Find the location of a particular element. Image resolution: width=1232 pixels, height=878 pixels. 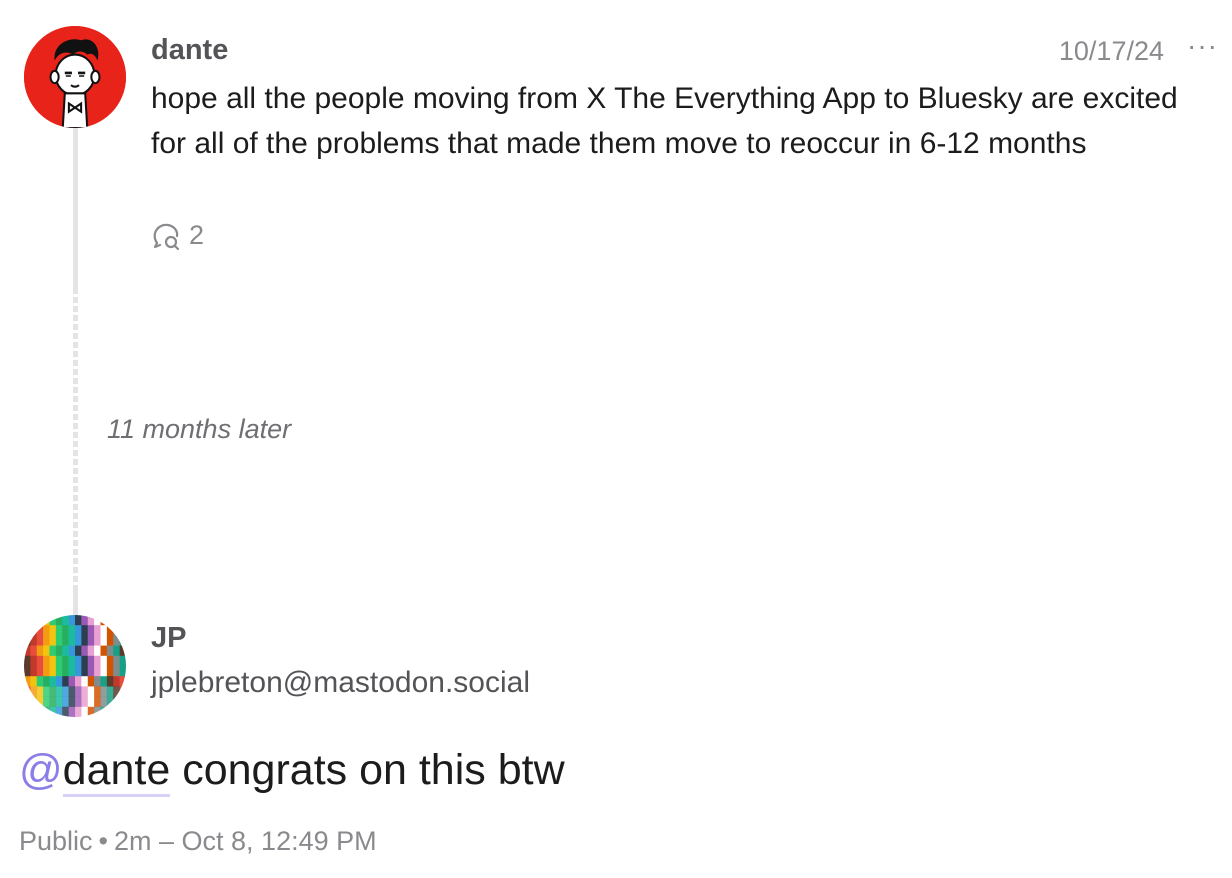

reply-count-button: 2 is located at coordinates (177, 235).